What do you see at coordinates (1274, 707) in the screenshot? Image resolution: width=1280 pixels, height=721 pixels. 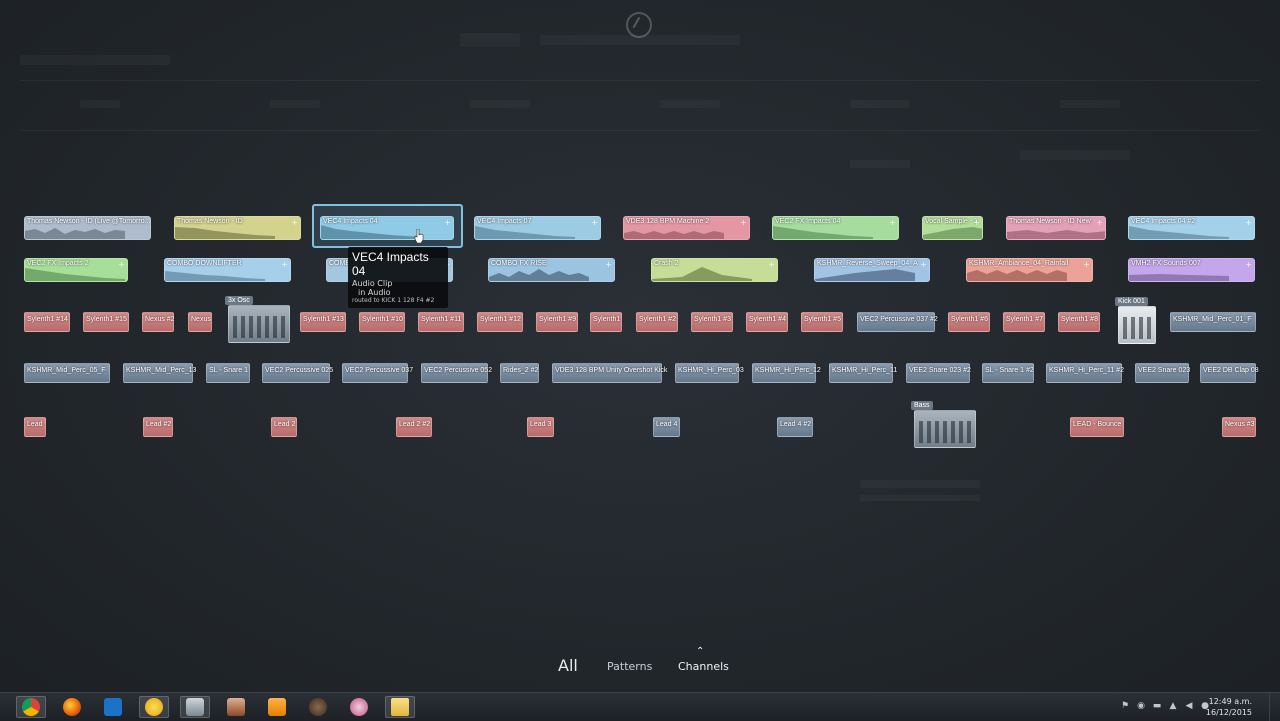 I see `show-desktop-button` at bounding box center [1274, 707].